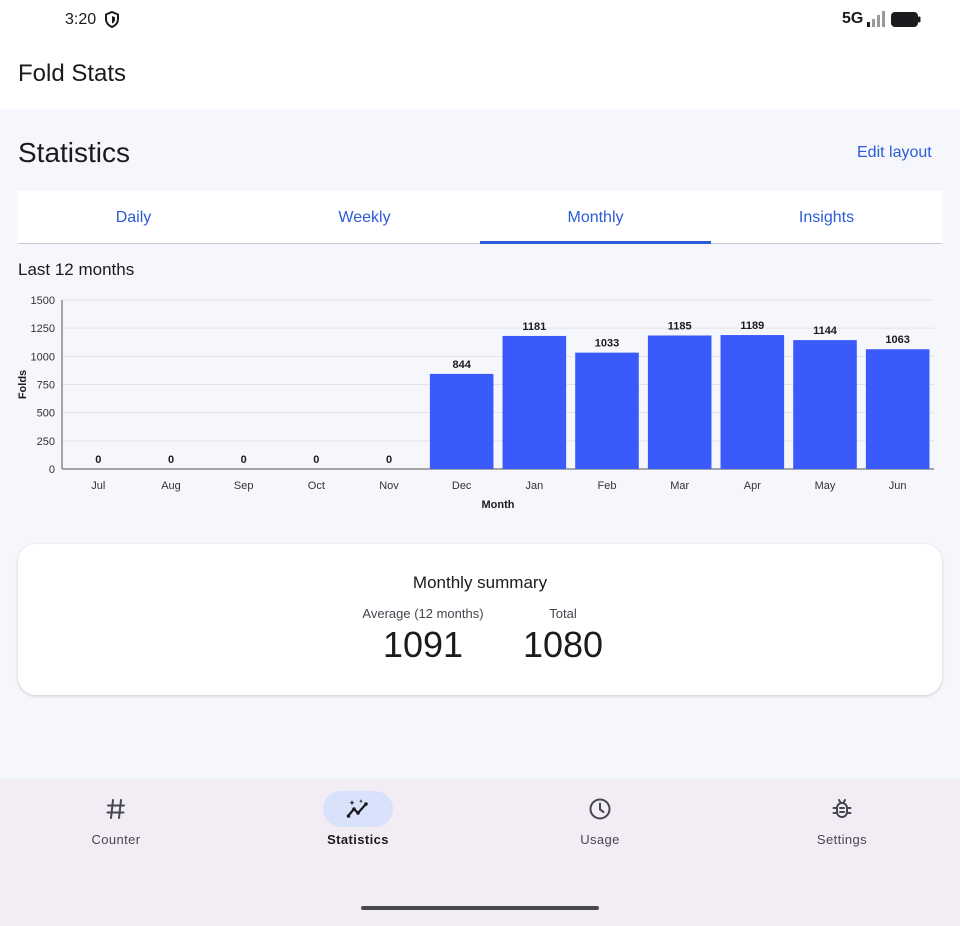 The width and height of the screenshot is (960, 926). What do you see at coordinates (46, 414) in the screenshot?
I see `y-tick-label: 500` at bounding box center [46, 414].